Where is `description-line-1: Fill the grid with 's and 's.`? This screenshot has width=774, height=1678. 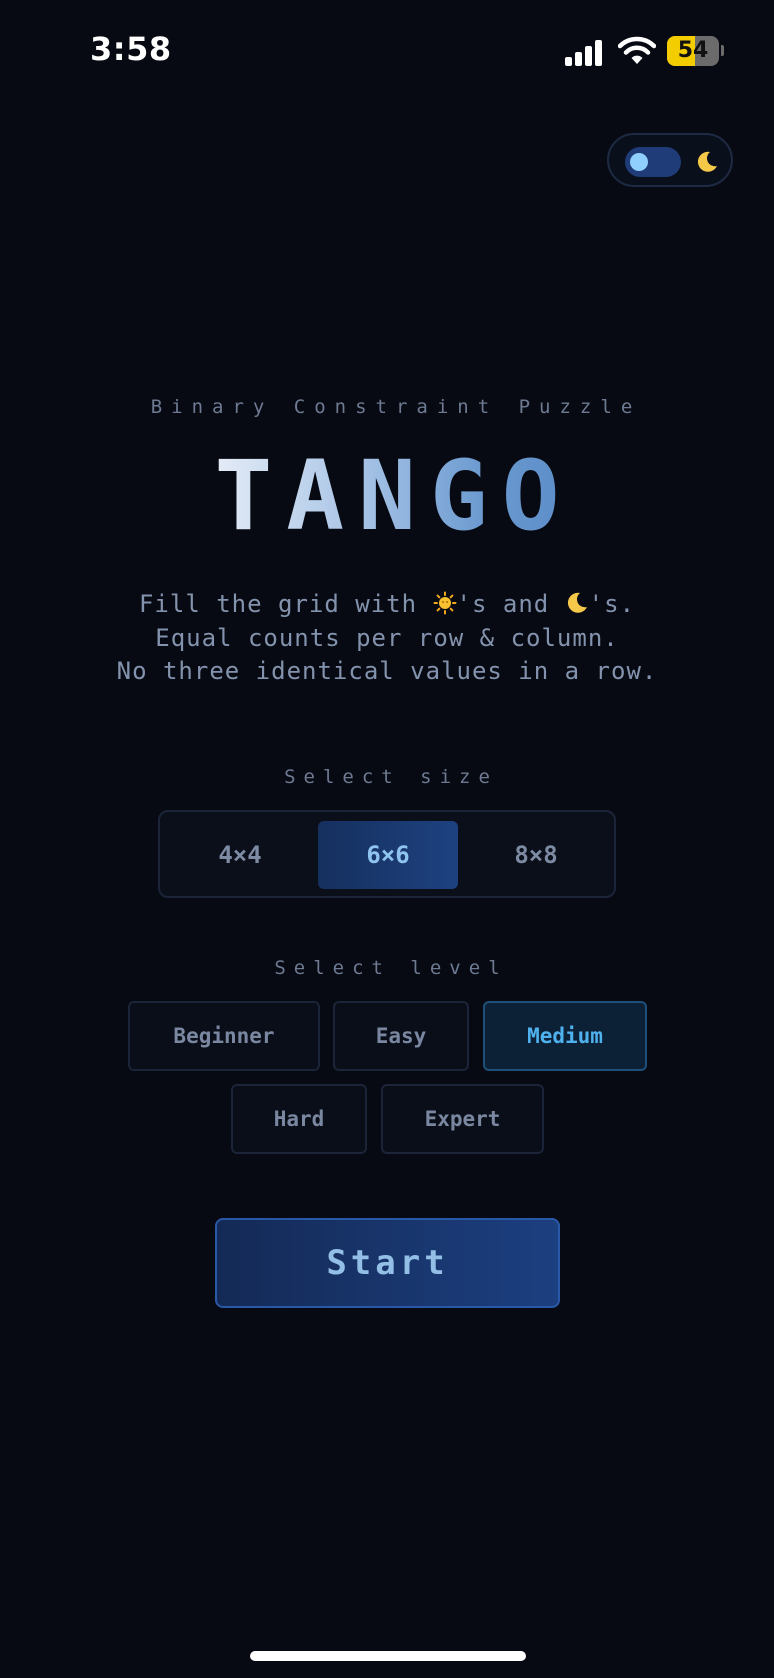
description-line-1: Fill the grid with 's and 's. is located at coordinates (387, 604).